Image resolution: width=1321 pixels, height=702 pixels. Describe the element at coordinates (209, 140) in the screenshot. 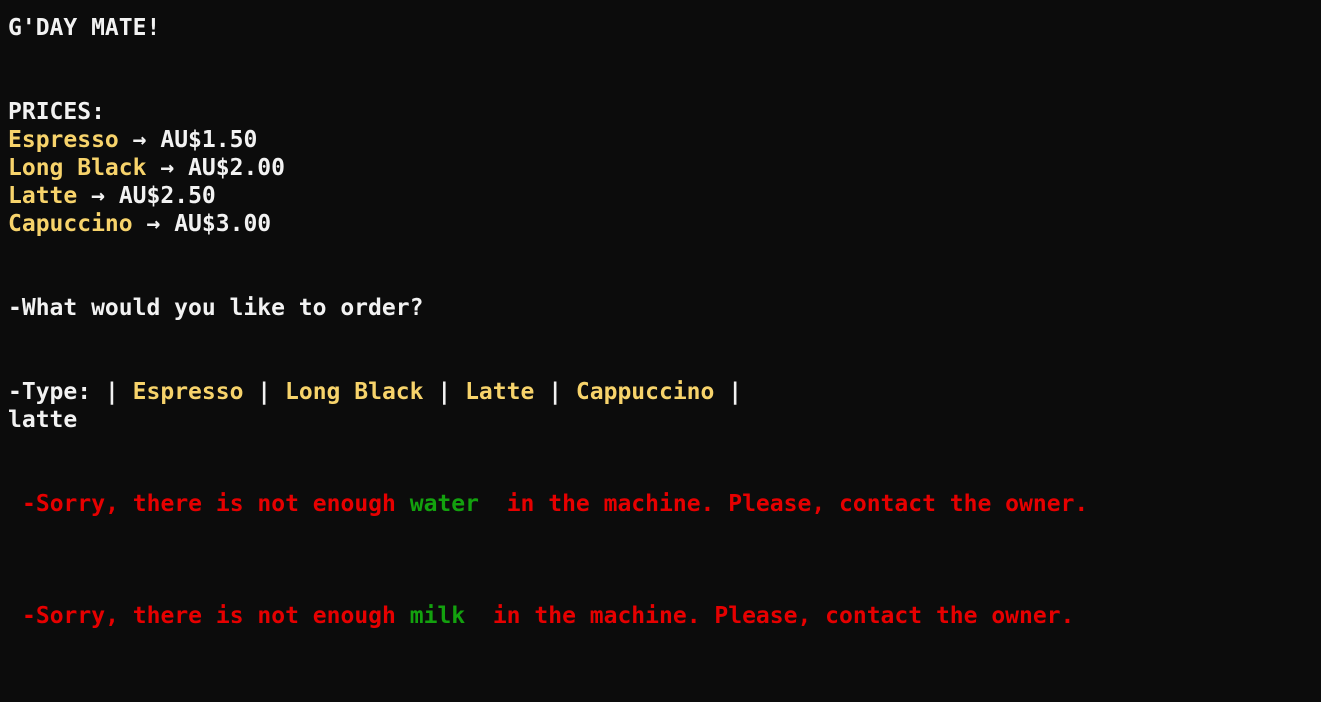

I see `item-price: AU$1.50` at that location.